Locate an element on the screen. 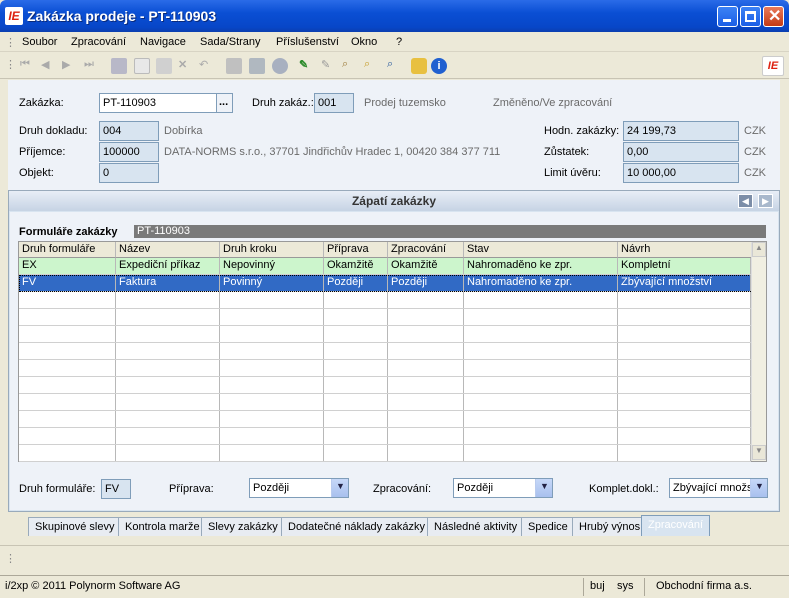 This screenshot has width=789, height=598. refresh-icon is located at coordinates (280, 66).